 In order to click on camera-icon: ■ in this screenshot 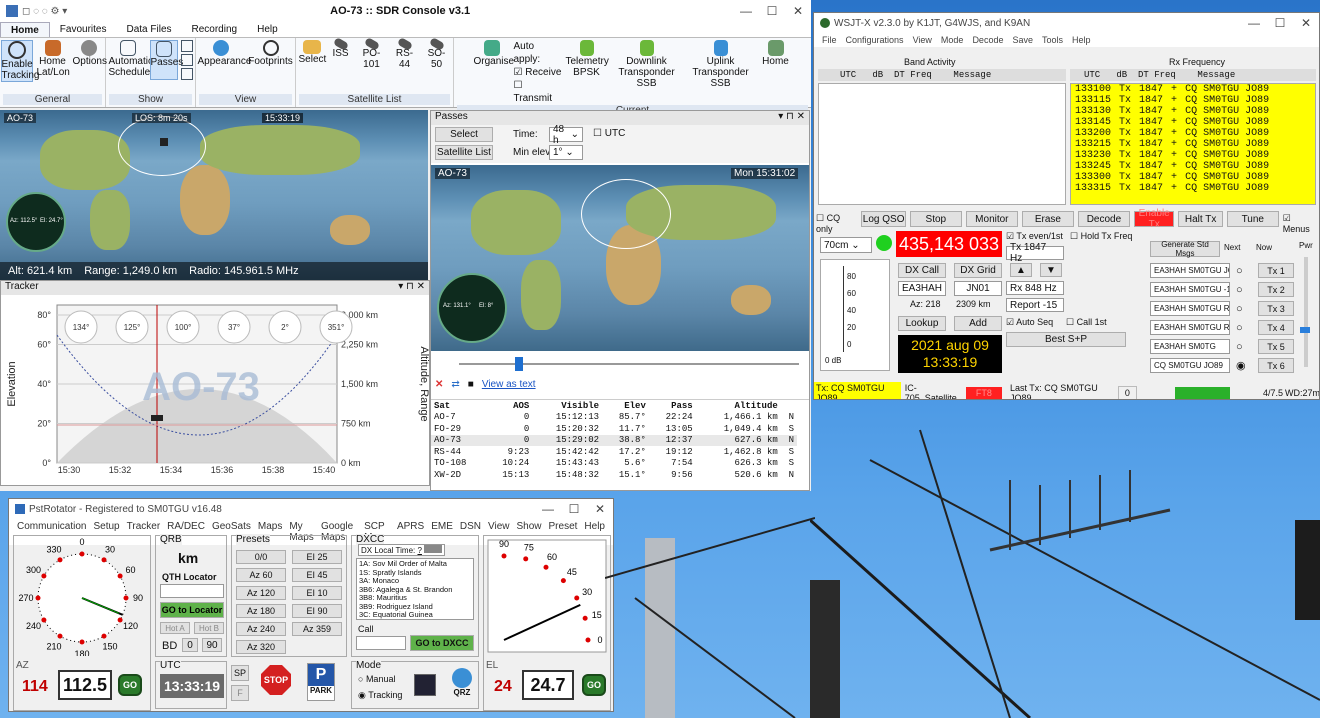, I will do `click(471, 384)`.